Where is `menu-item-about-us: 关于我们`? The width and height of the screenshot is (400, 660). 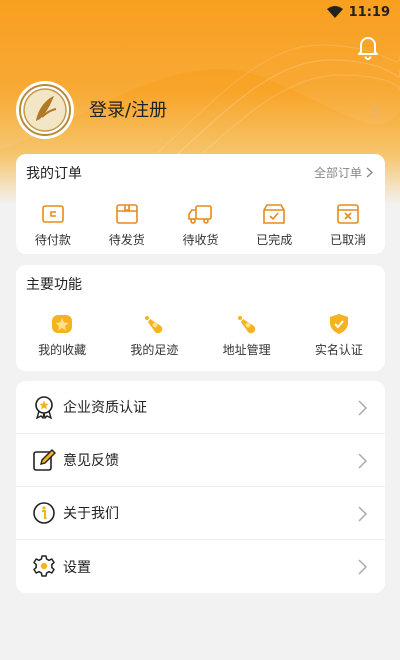 menu-item-about-us: 关于我们 is located at coordinates (200, 513).